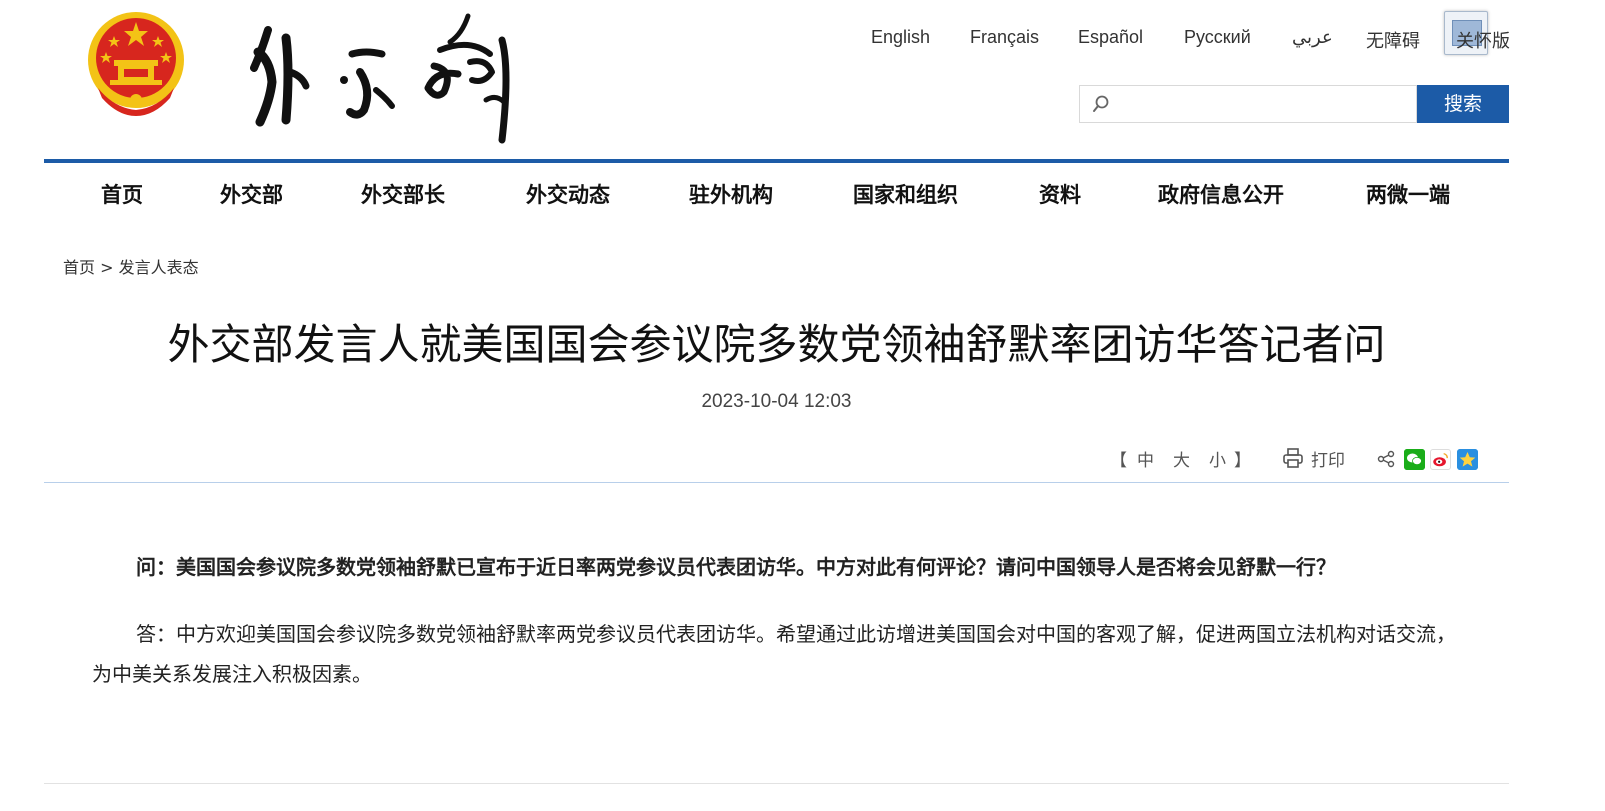 The width and height of the screenshot is (1605, 811). Describe the element at coordinates (79, 267) in the screenshot. I see `breadcrumb-home: 首页` at that location.